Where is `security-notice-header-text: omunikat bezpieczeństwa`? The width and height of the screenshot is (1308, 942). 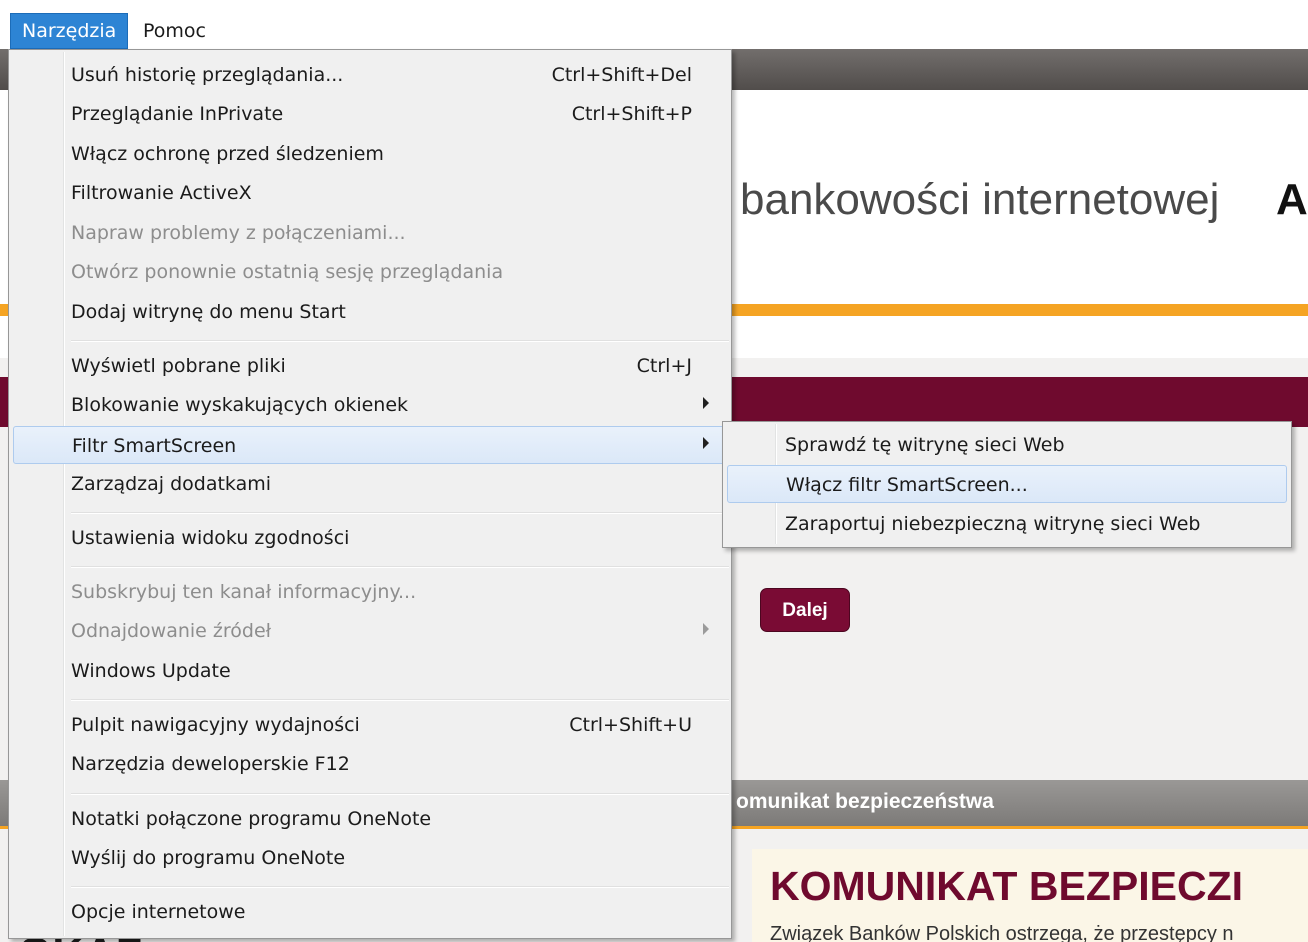
security-notice-header-text: omunikat bezpieczeństwa is located at coordinates (865, 801).